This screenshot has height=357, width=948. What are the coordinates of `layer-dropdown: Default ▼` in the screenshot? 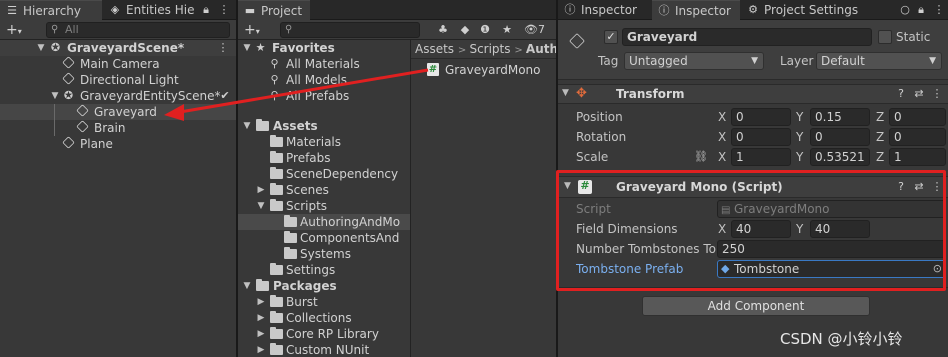 It's located at (879, 61).